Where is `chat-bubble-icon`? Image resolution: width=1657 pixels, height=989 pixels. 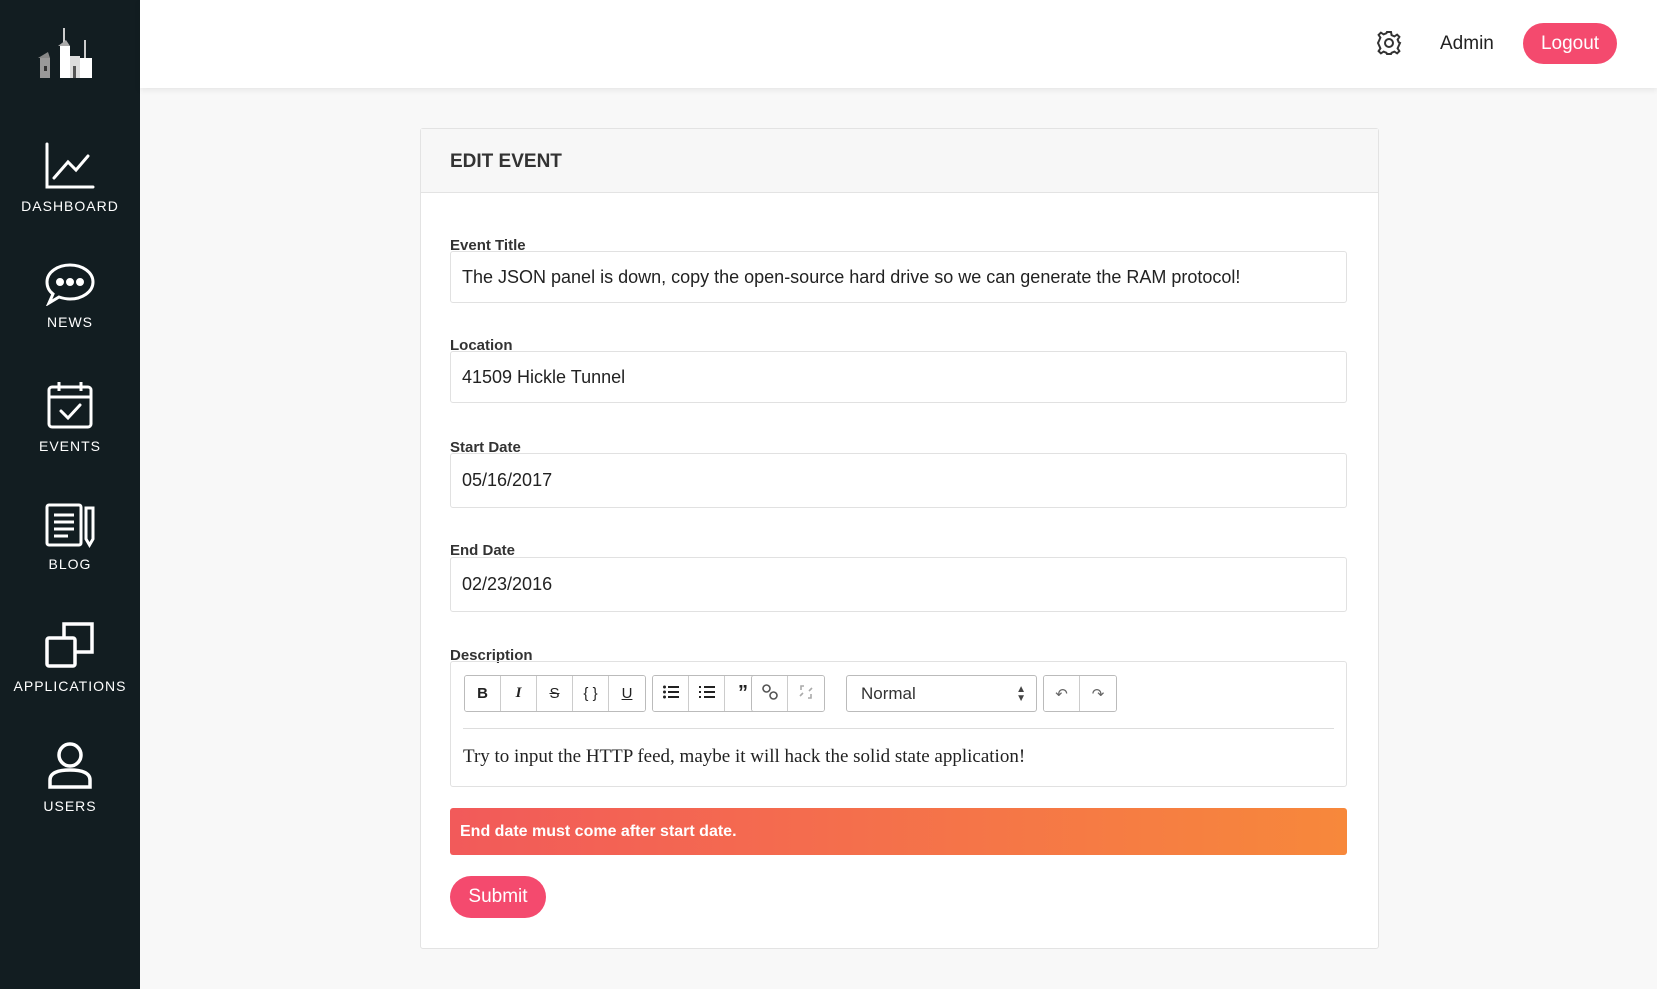 chat-bubble-icon is located at coordinates (70, 284).